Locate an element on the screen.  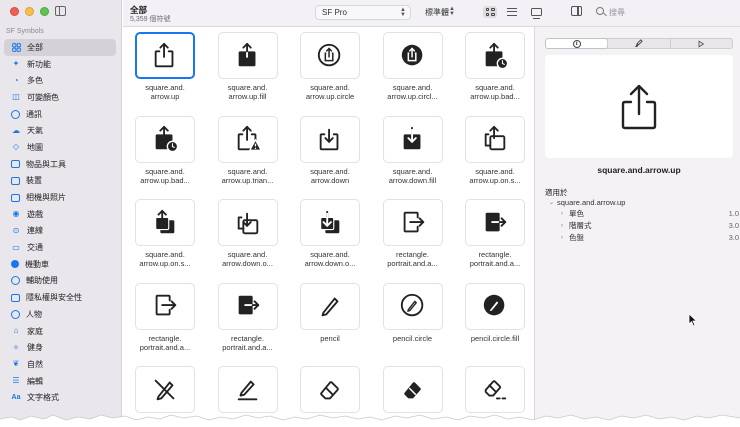
sidebar-item-10: ◉ 遊戲 is located at coordinates (60, 214).